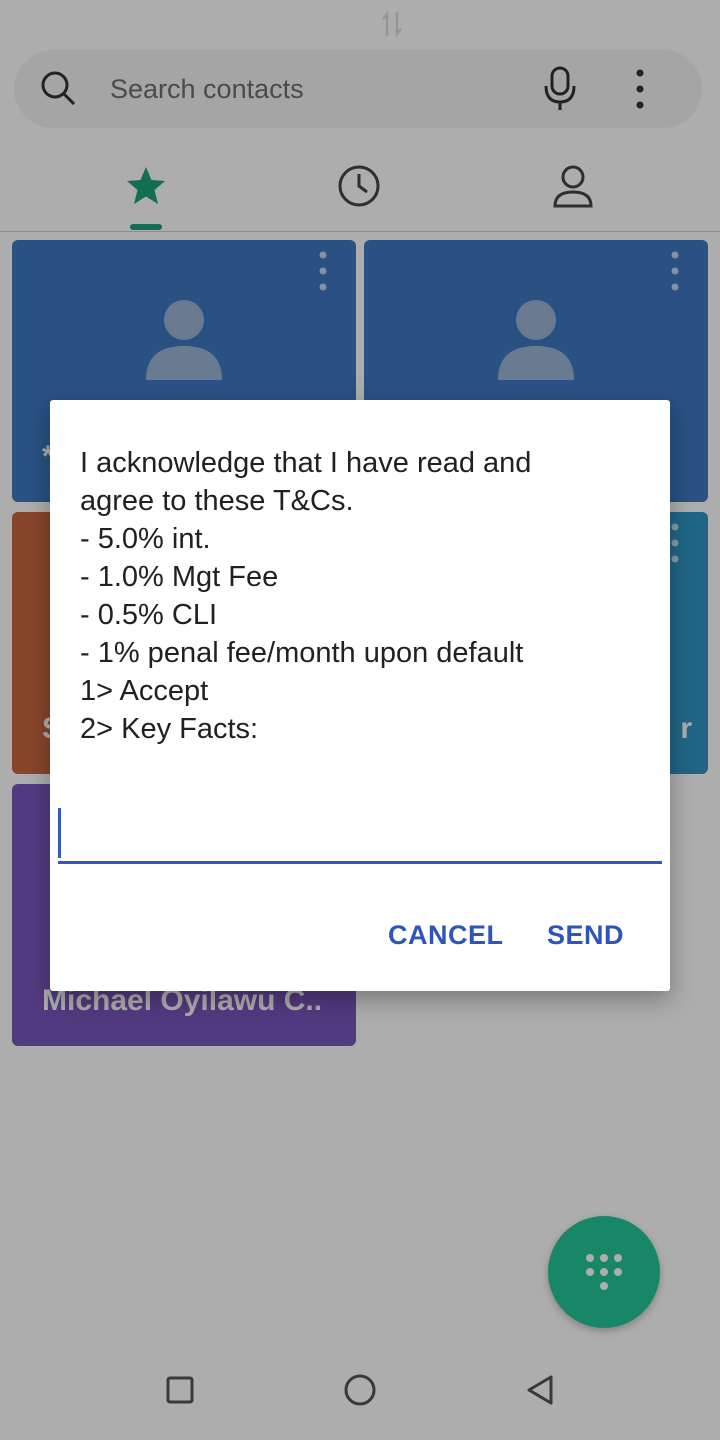 This screenshot has height=1440, width=720. What do you see at coordinates (585, 935) in the screenshot?
I see `send-button: SEND` at bounding box center [585, 935].